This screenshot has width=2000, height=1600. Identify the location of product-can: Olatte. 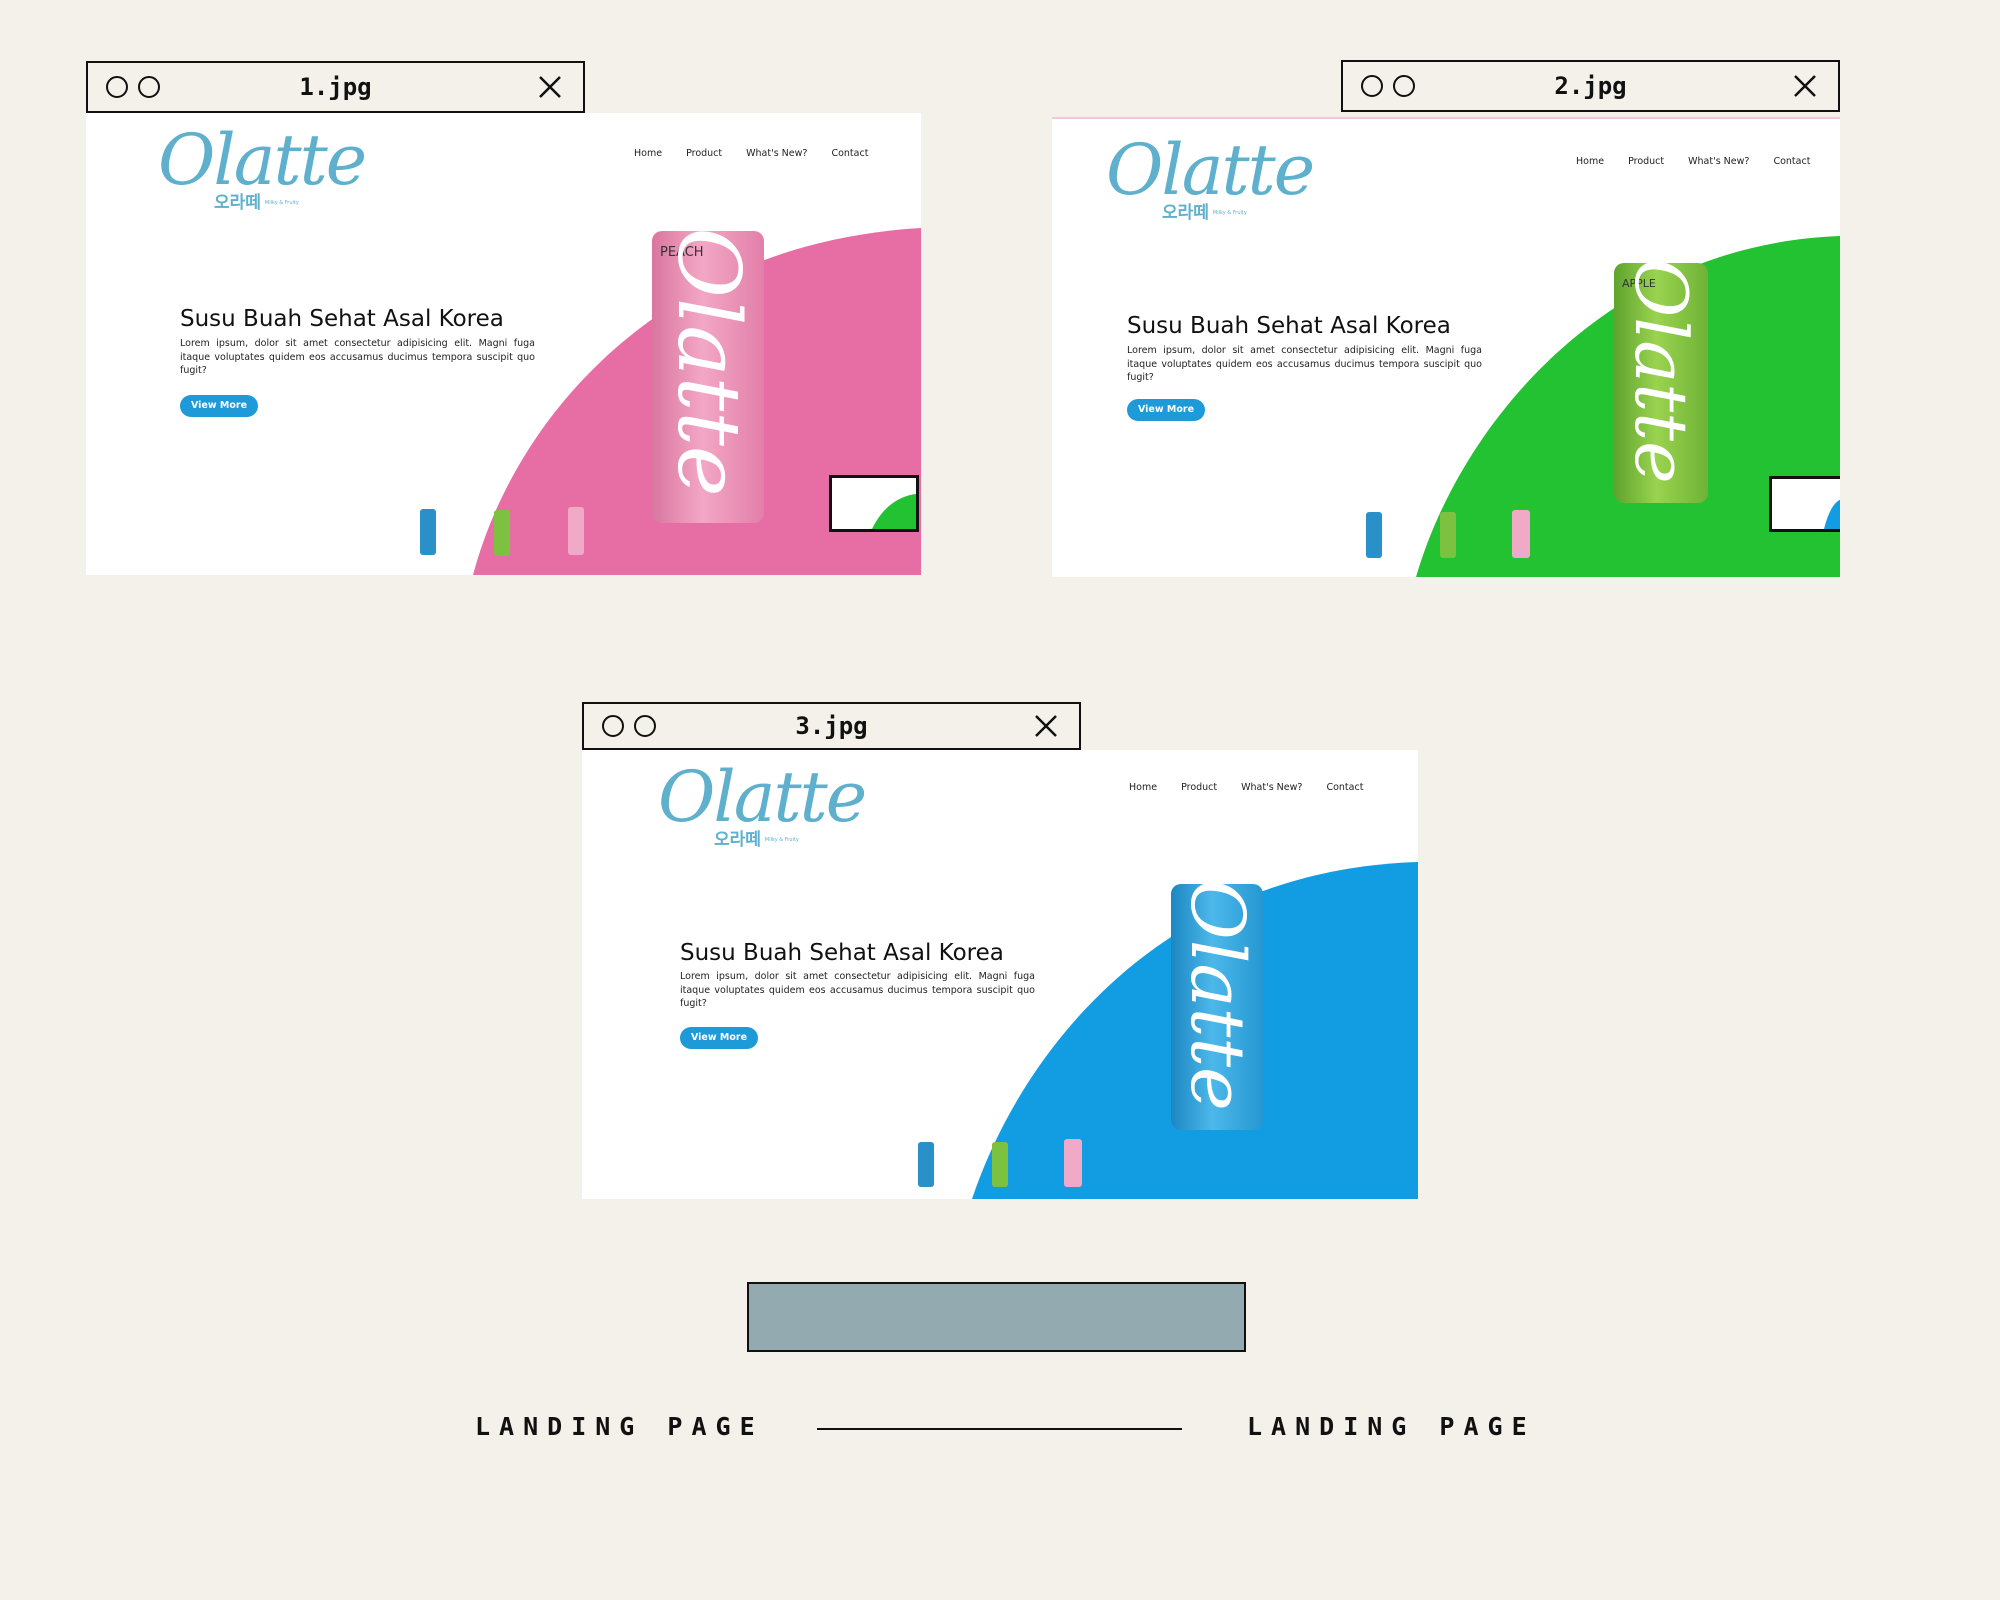
(1217, 1007).